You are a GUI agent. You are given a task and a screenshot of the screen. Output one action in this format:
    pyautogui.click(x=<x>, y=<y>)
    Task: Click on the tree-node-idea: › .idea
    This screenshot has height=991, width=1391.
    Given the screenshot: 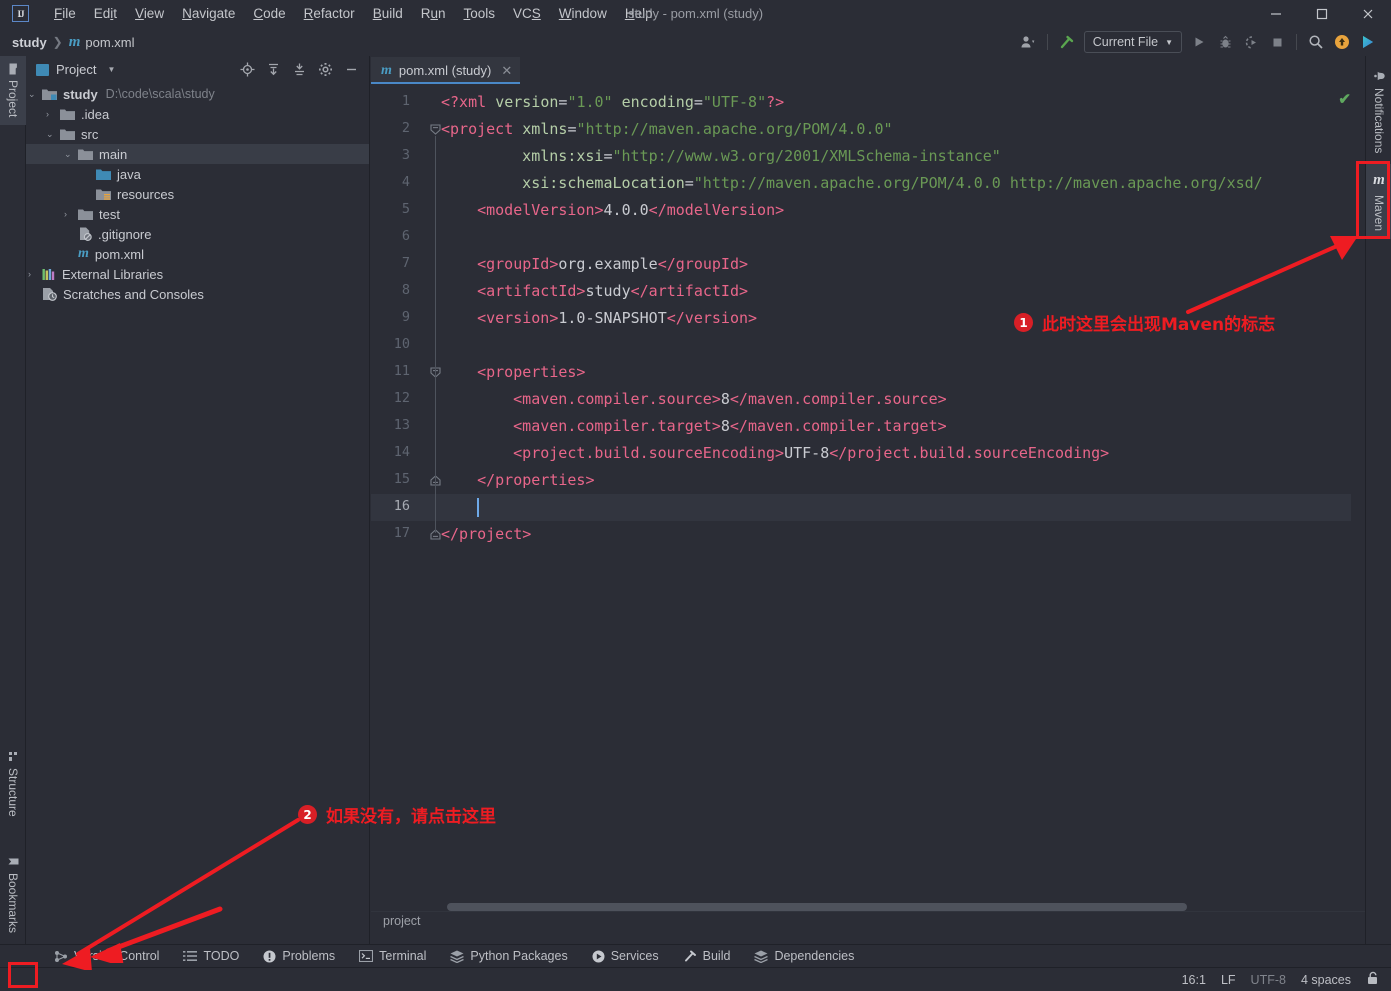 What is the action you would take?
    pyautogui.click(x=197, y=114)
    